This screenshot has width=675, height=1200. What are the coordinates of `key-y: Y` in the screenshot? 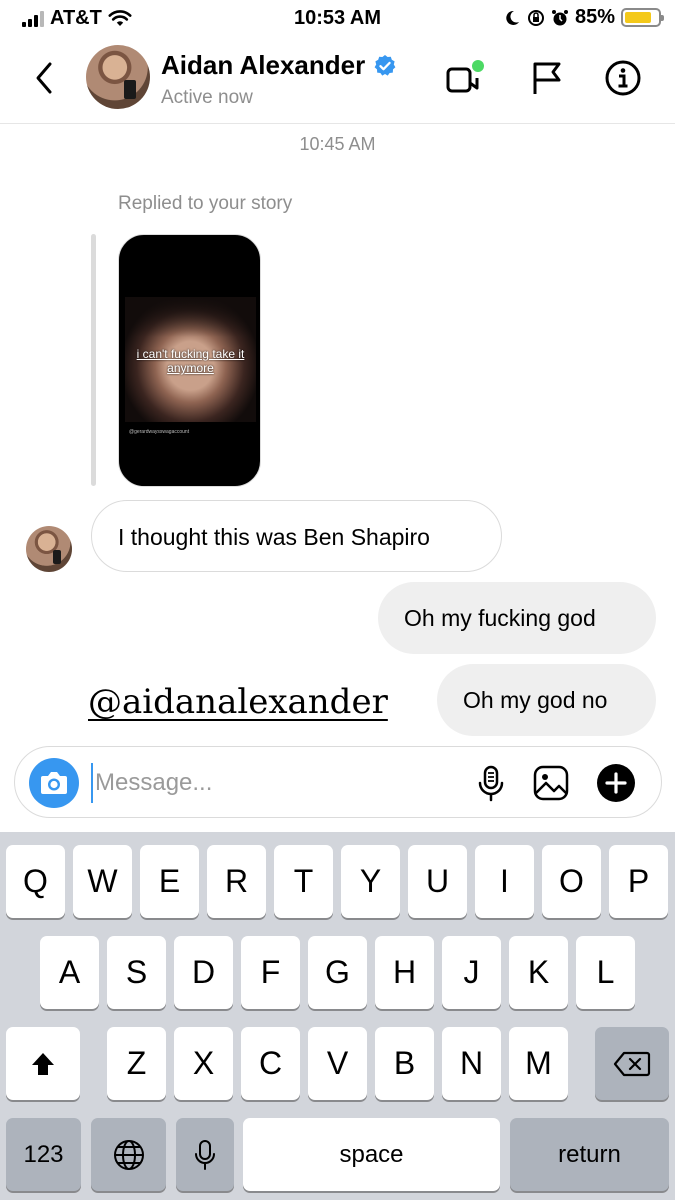 It's located at (370, 881).